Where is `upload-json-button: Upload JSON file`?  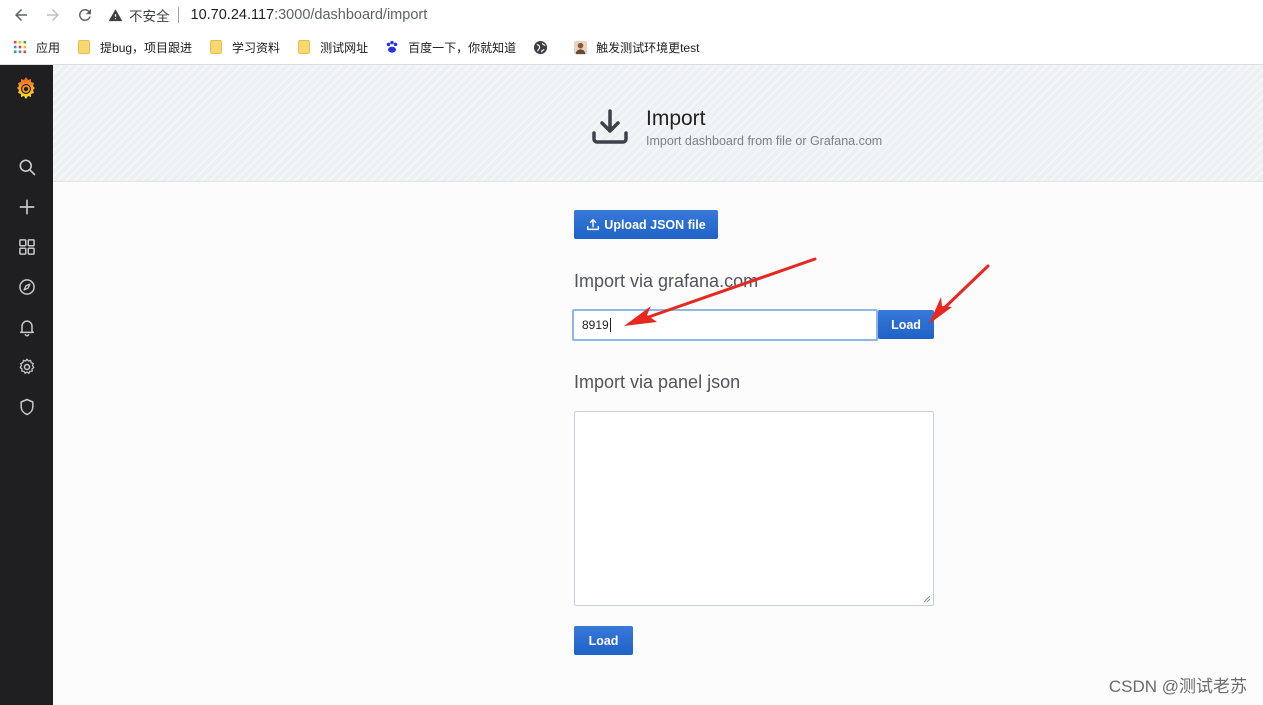
upload-json-button: Upload JSON file is located at coordinates (646, 224).